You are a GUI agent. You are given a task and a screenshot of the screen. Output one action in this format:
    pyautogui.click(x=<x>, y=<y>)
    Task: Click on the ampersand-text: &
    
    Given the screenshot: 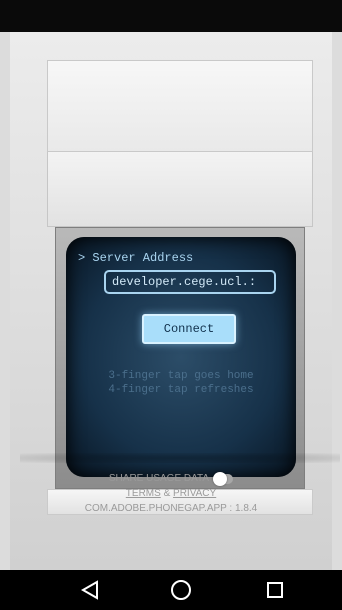 What is the action you would take?
    pyautogui.click(x=167, y=493)
    